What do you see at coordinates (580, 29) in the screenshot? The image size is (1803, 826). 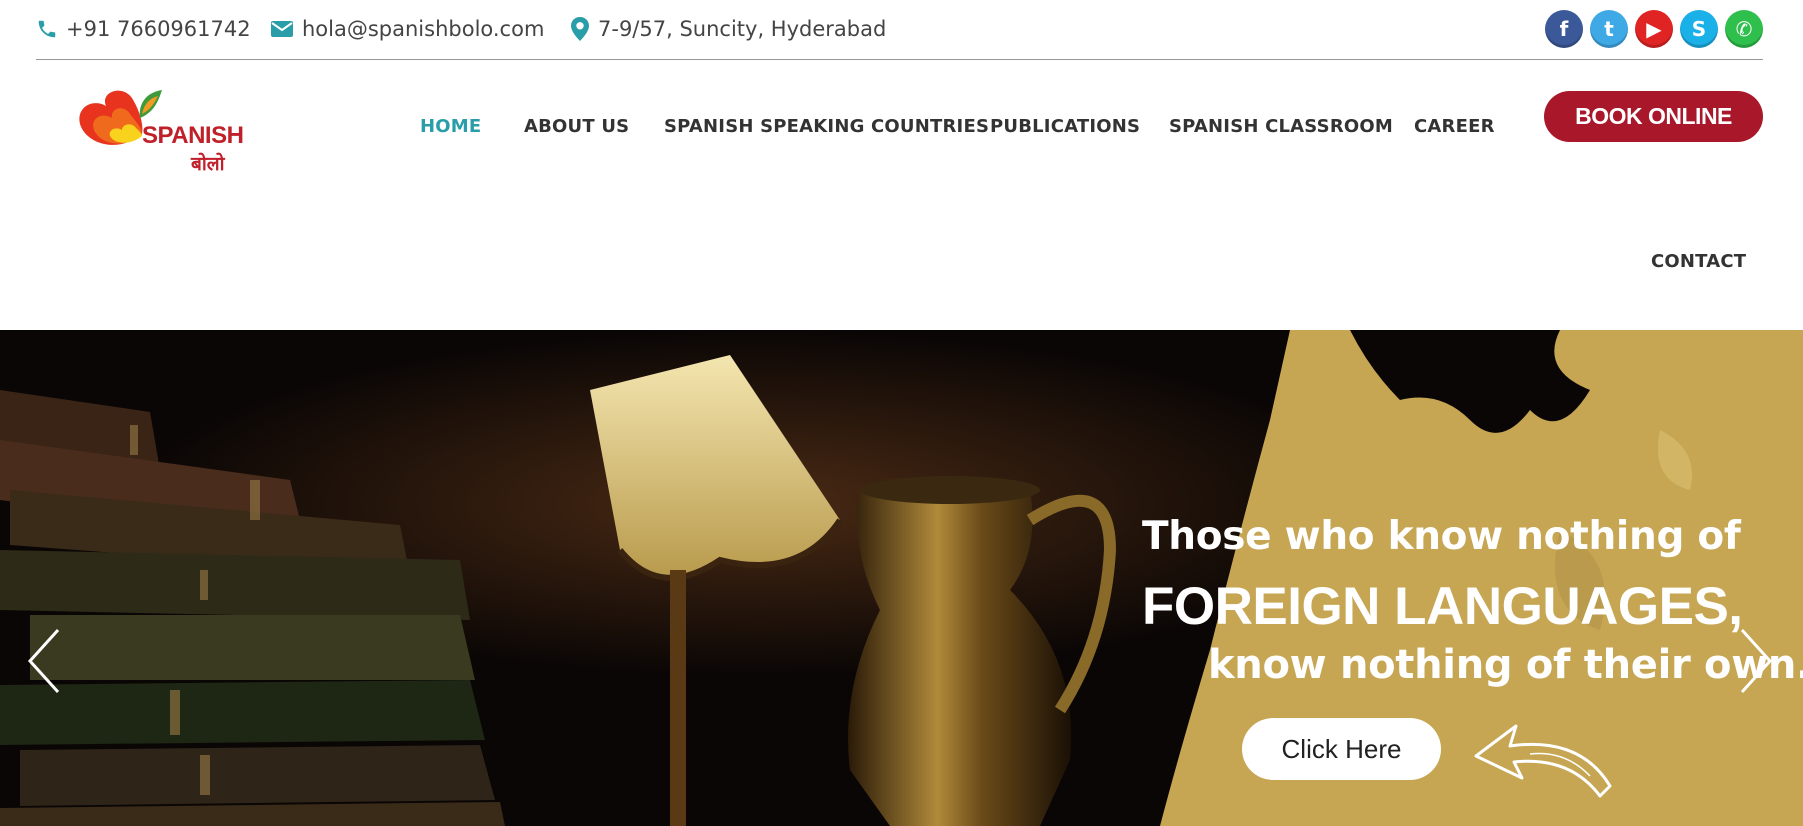 I see `map-pin-icon` at bounding box center [580, 29].